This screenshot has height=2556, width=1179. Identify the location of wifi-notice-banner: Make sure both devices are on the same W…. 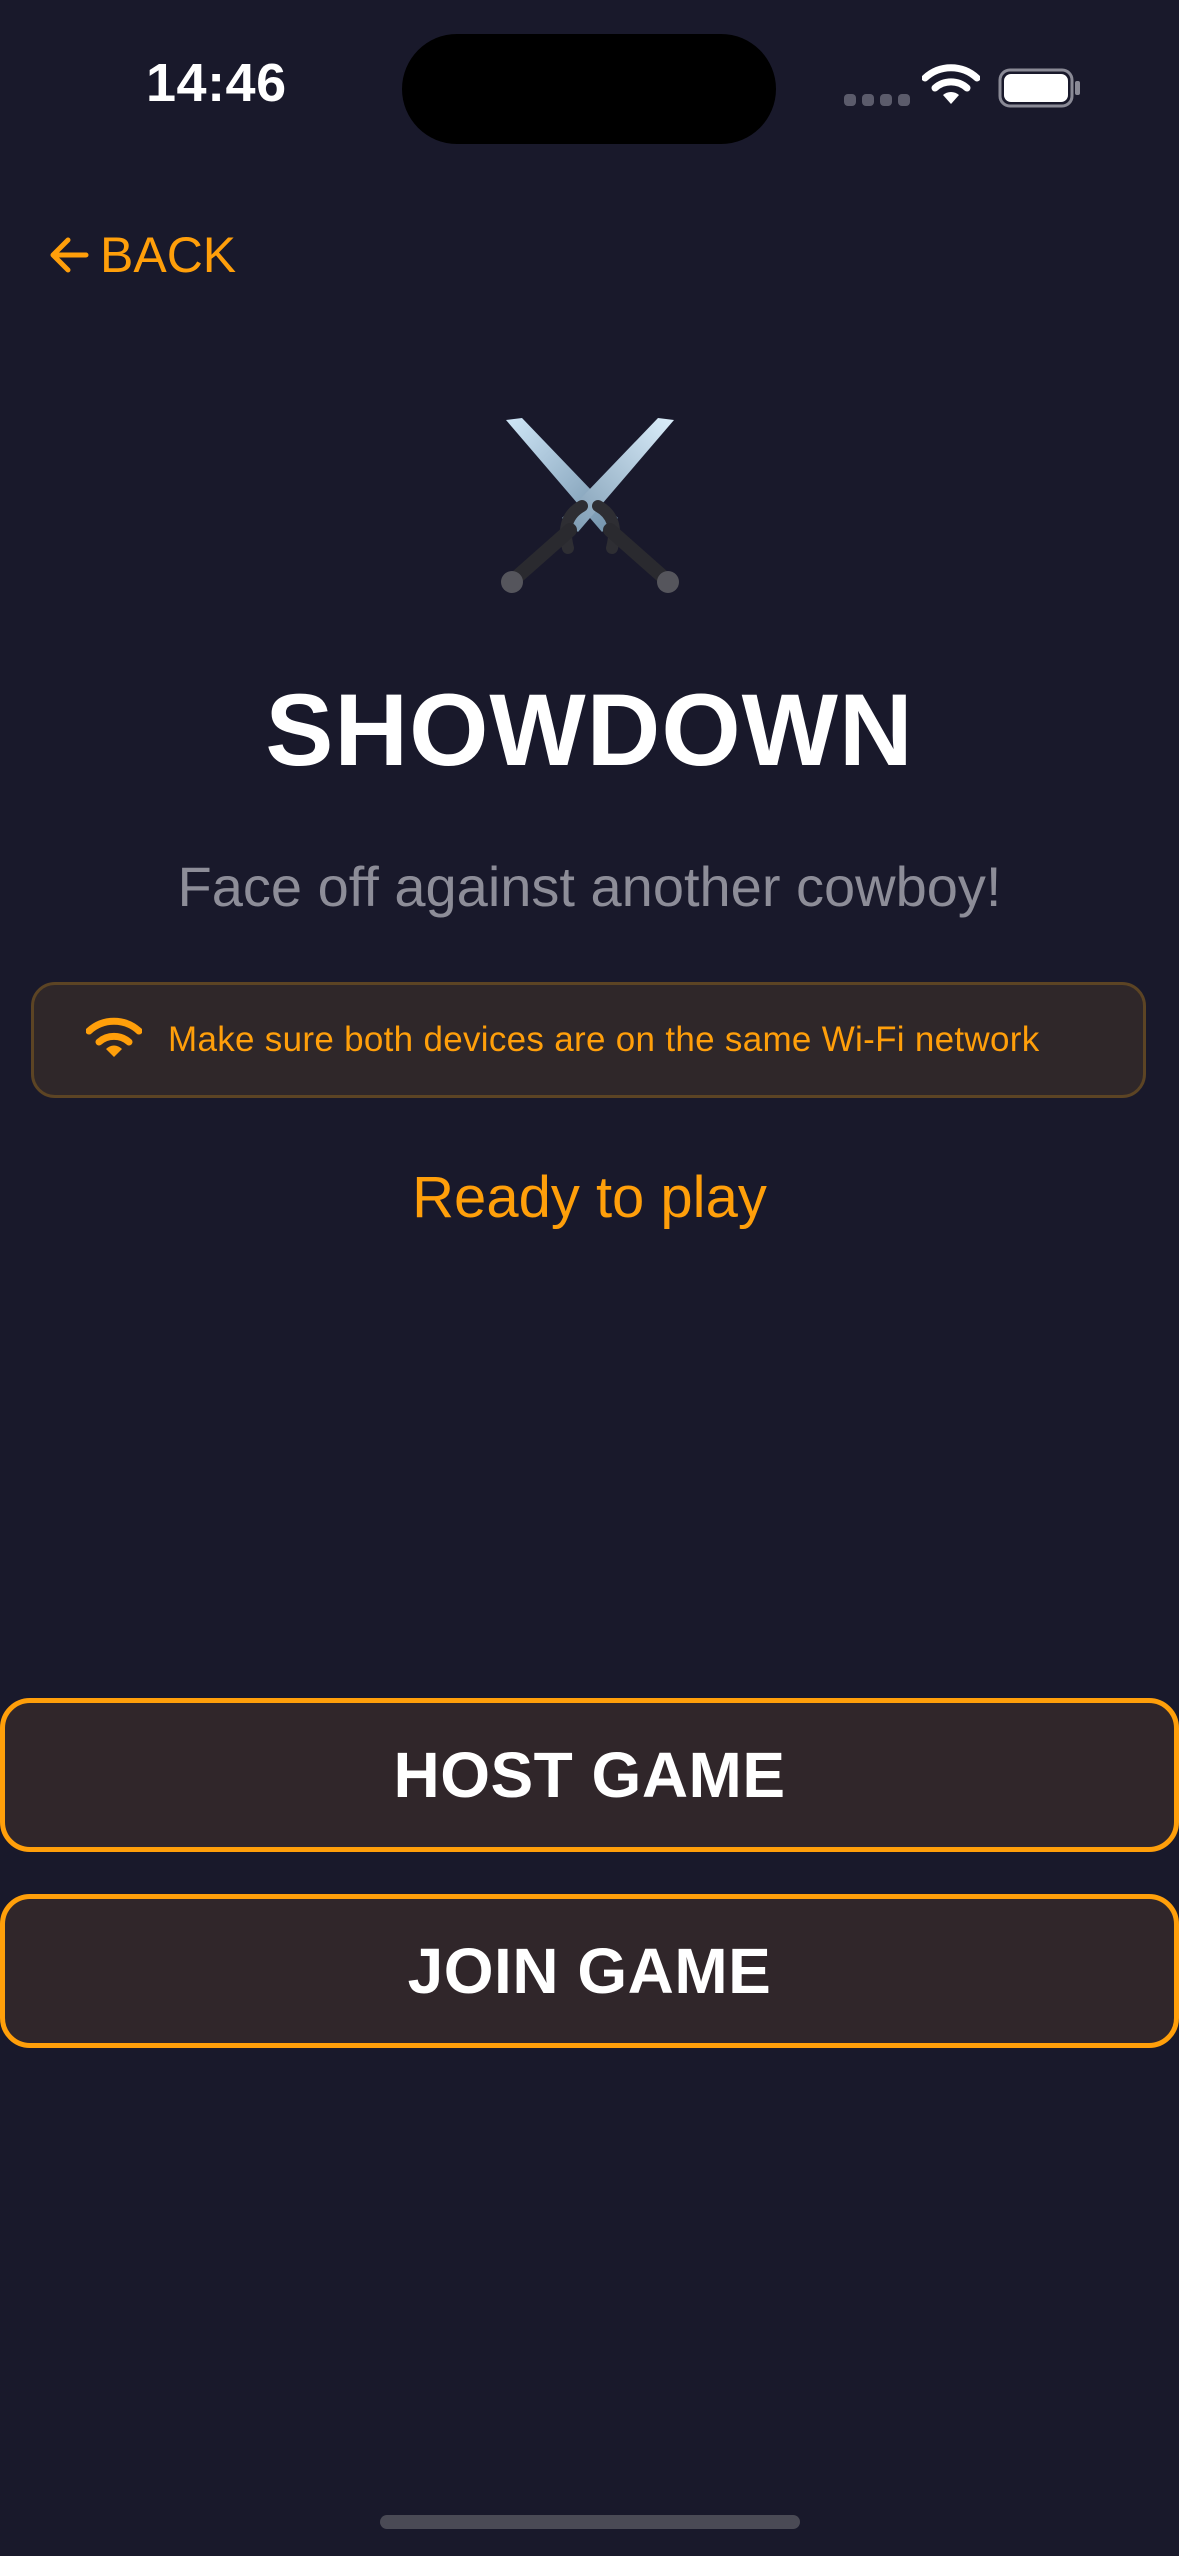
(588, 1040).